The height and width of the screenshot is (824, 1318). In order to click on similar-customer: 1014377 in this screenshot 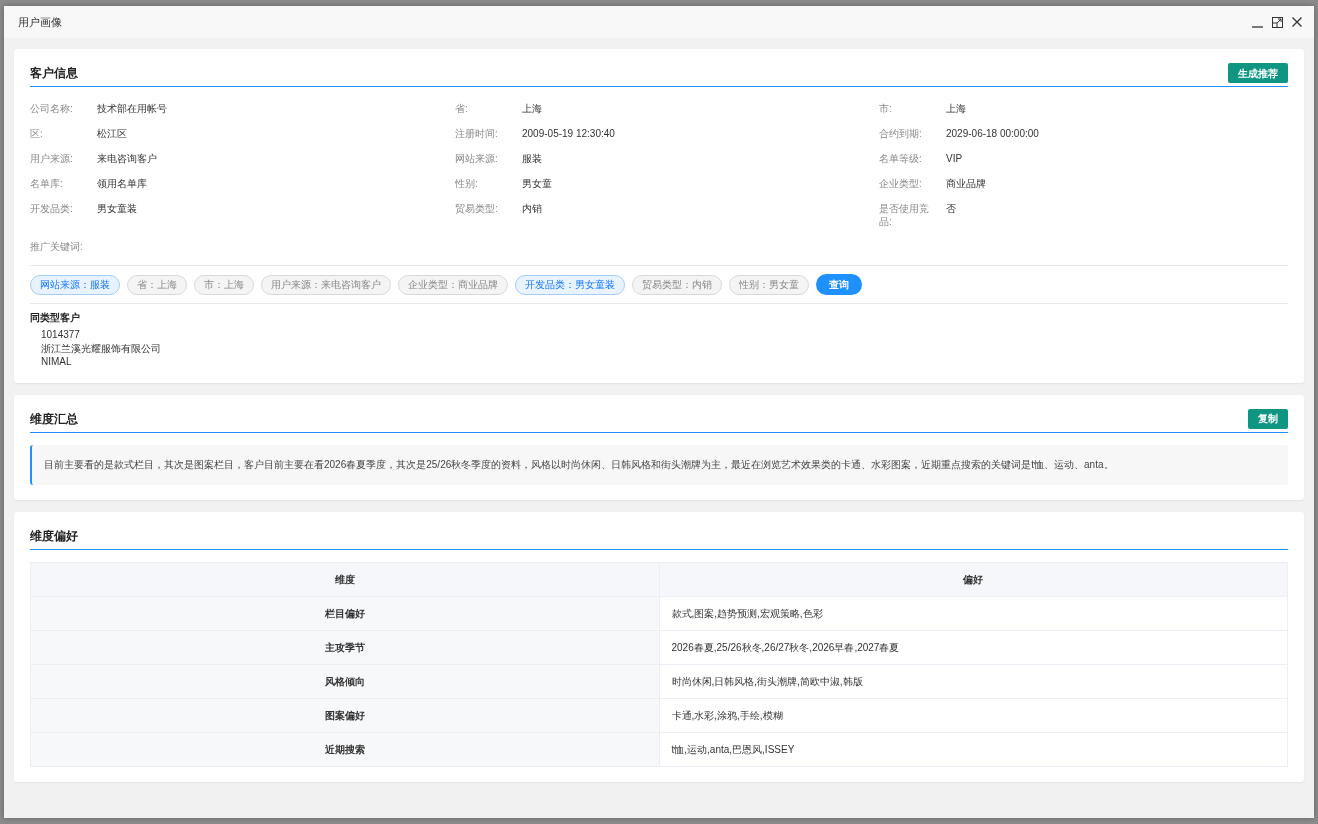, I will do `click(61, 335)`.